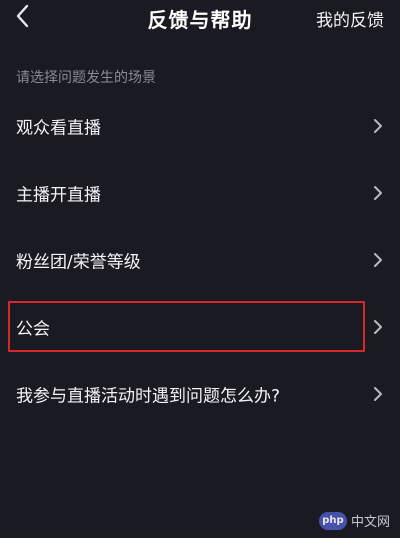 This screenshot has width=400, height=538. Describe the element at coordinates (200, 125) in the screenshot. I see `list-item-viewer-live: 观众看直播` at that location.